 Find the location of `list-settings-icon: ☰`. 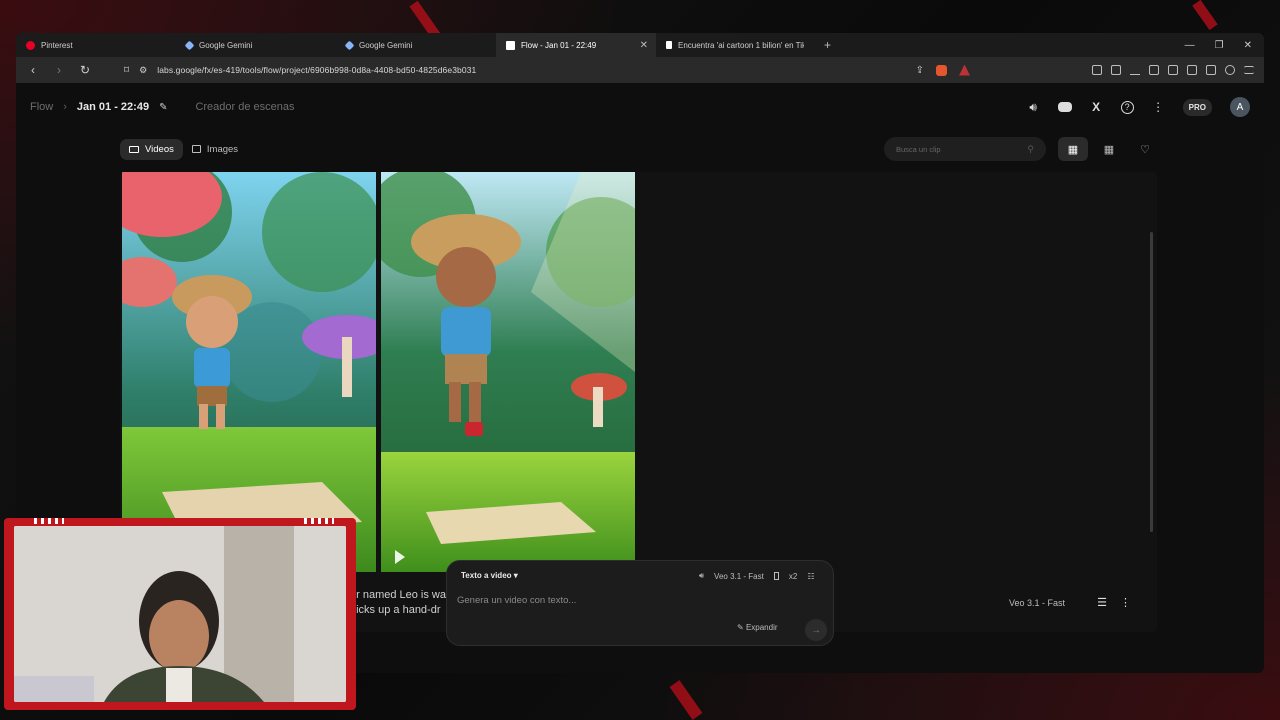

list-settings-icon: ☰ is located at coordinates (1102, 602).